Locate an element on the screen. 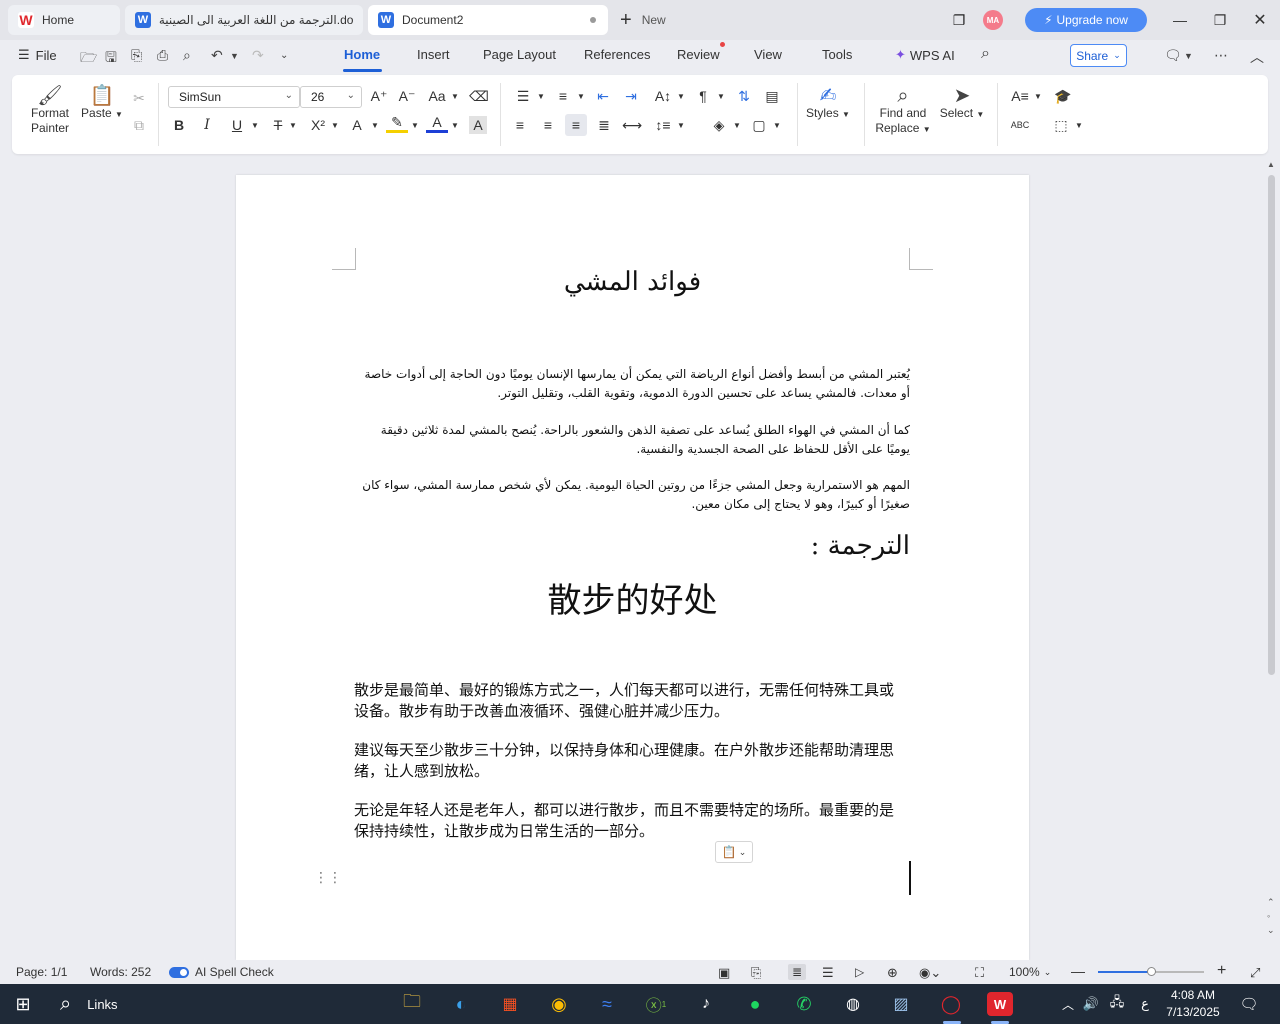  notifications-icon: 🗨 is located at coordinates (1249, 1004).